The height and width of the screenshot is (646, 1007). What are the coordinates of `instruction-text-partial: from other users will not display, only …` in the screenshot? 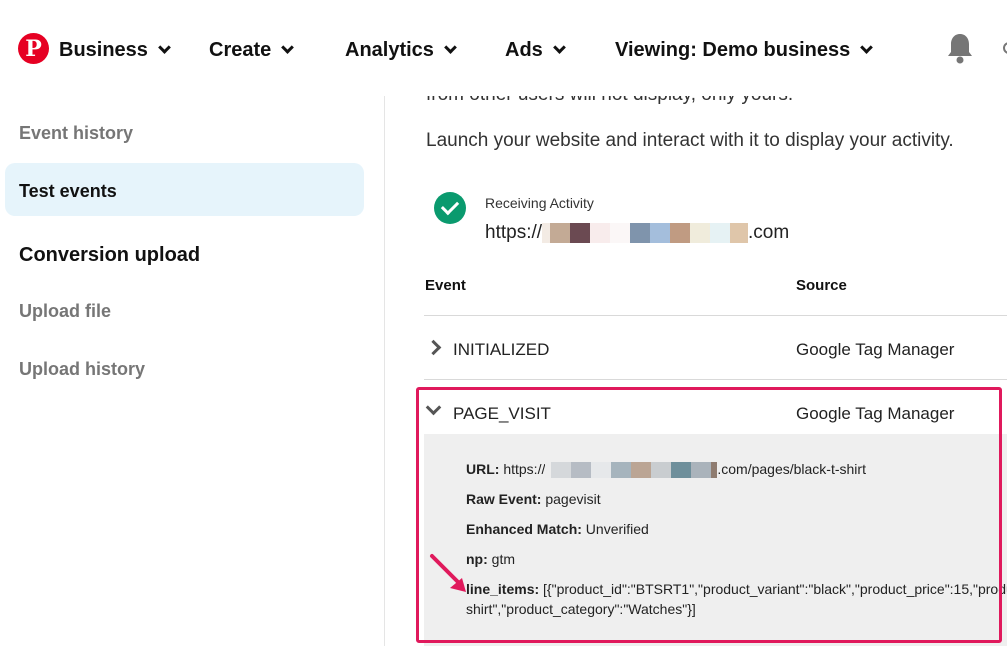 It's located at (609, 101).